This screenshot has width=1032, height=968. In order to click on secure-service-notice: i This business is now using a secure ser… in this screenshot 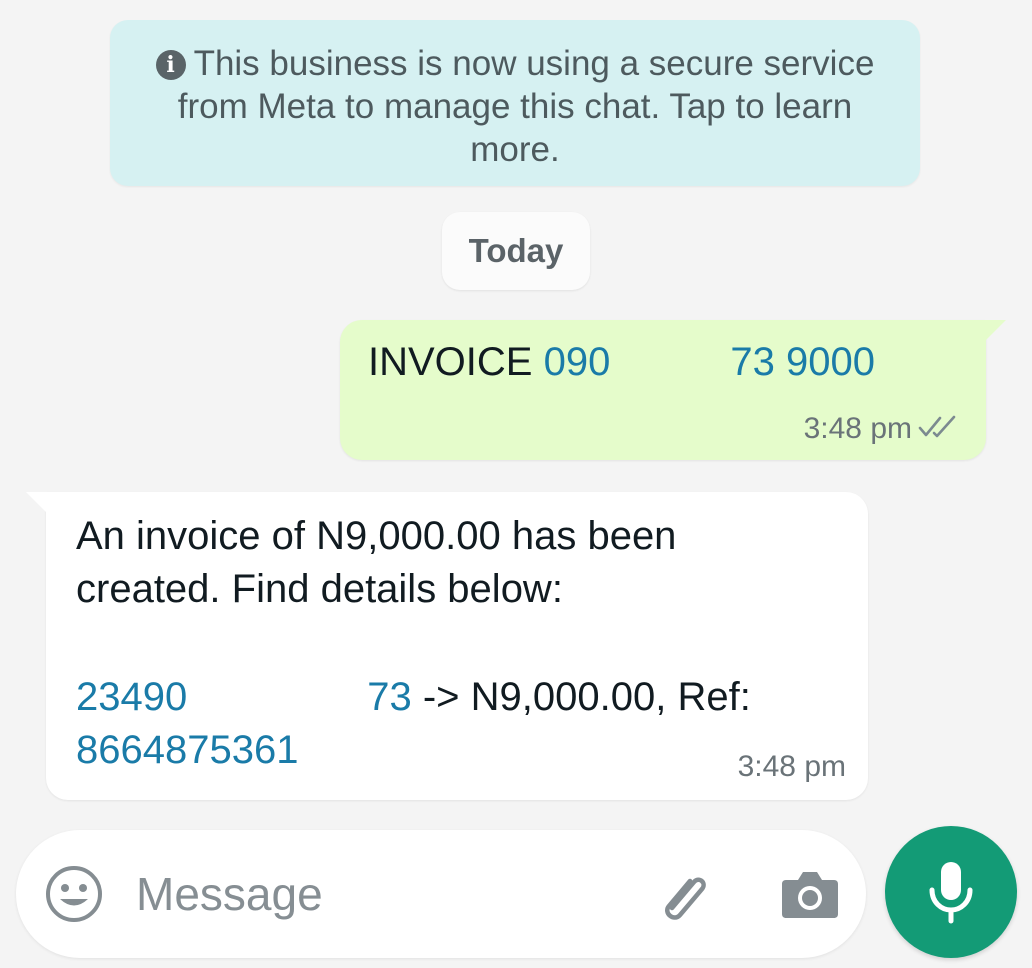, I will do `click(515, 103)`.